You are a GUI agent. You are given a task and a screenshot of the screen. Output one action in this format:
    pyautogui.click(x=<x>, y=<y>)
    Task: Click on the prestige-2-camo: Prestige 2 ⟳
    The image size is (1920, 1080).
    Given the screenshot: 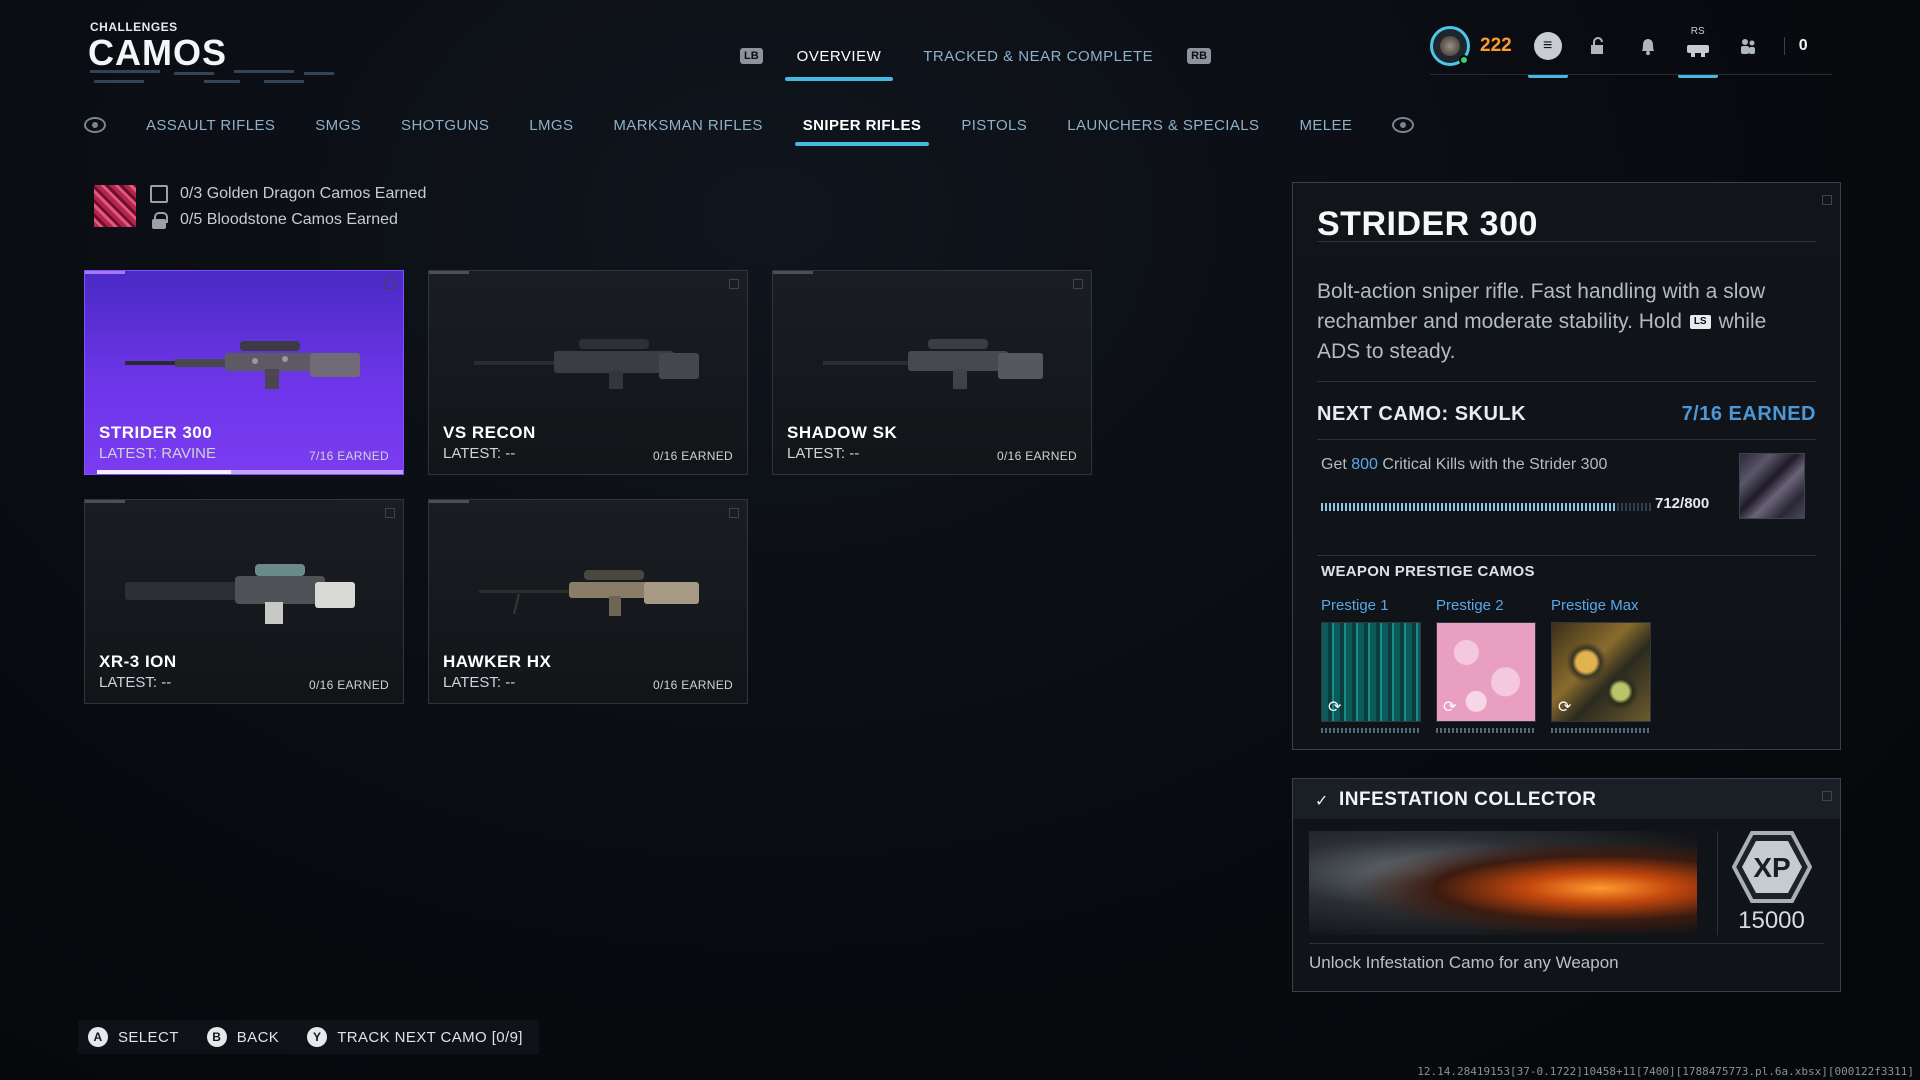 What is the action you would take?
    pyautogui.click(x=1486, y=665)
    